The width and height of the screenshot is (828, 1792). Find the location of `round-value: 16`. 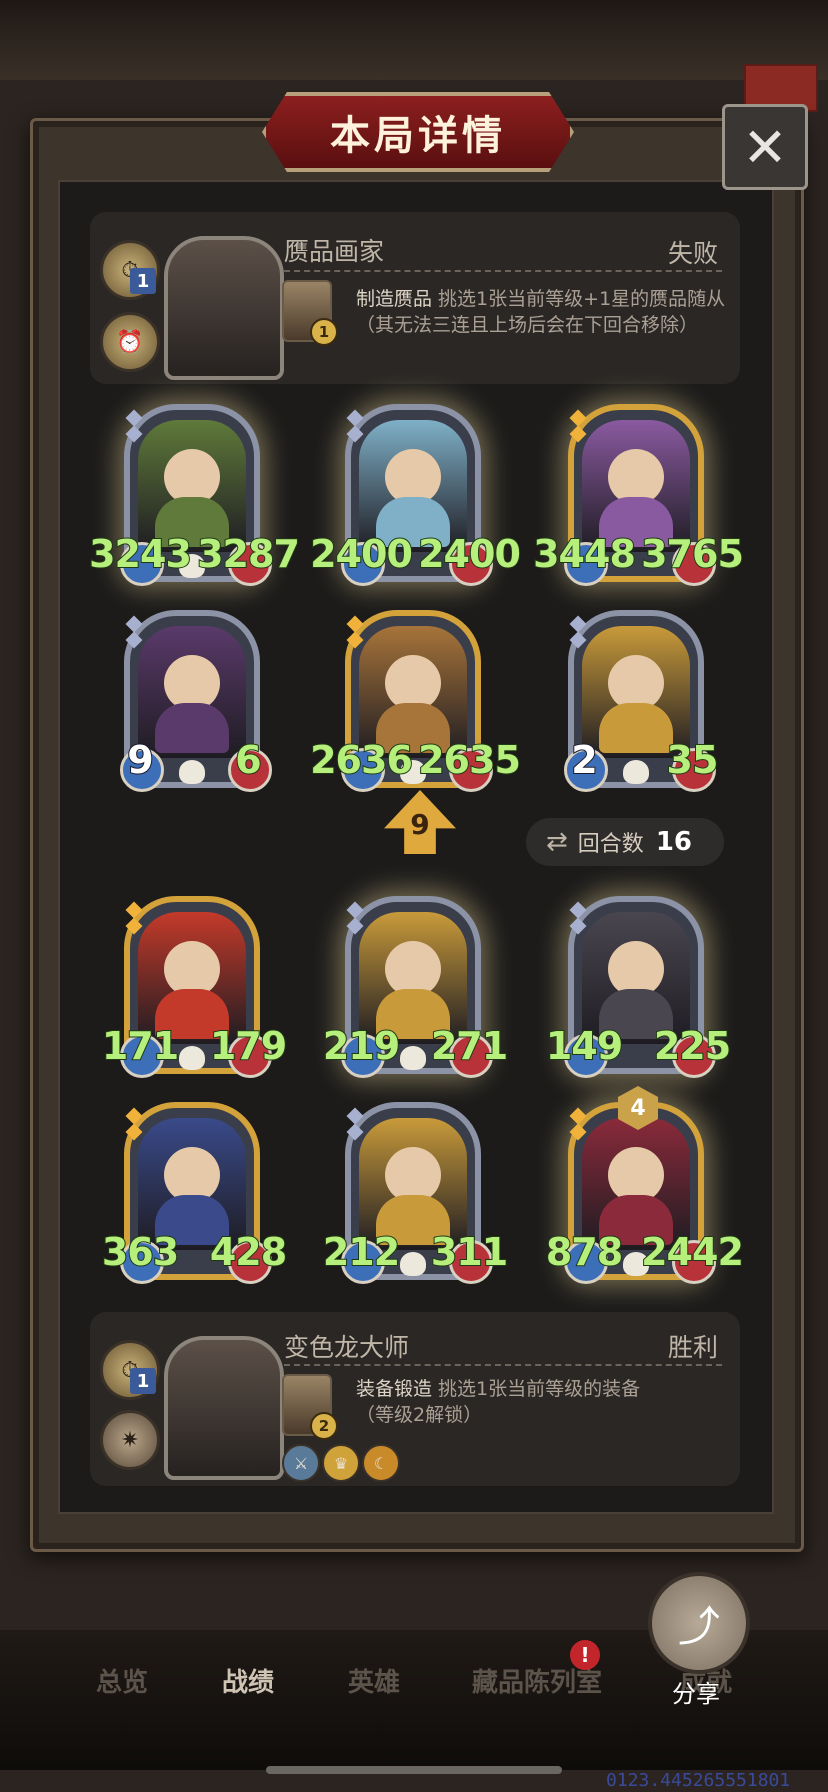

round-value: 16 is located at coordinates (673, 842).